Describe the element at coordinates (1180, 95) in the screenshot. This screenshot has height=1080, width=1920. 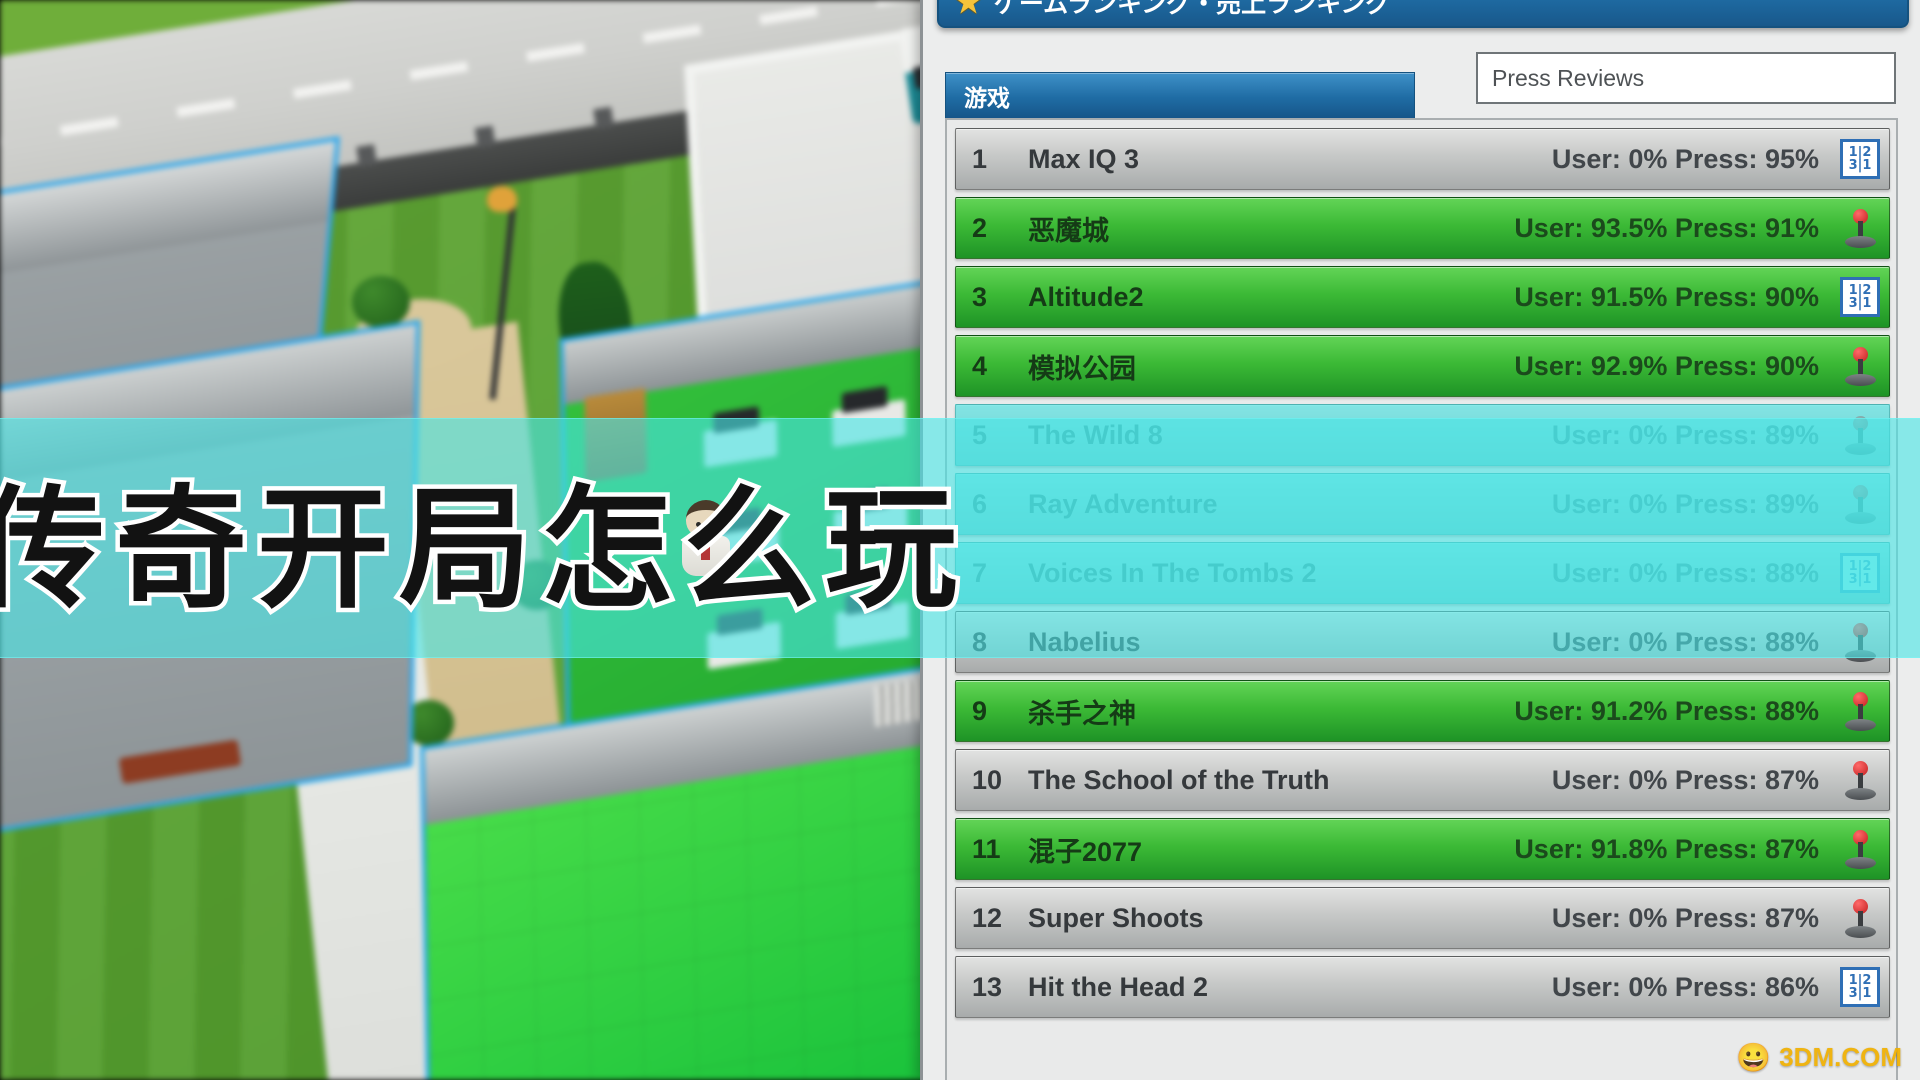
I see `tab-games: 游戏` at that location.